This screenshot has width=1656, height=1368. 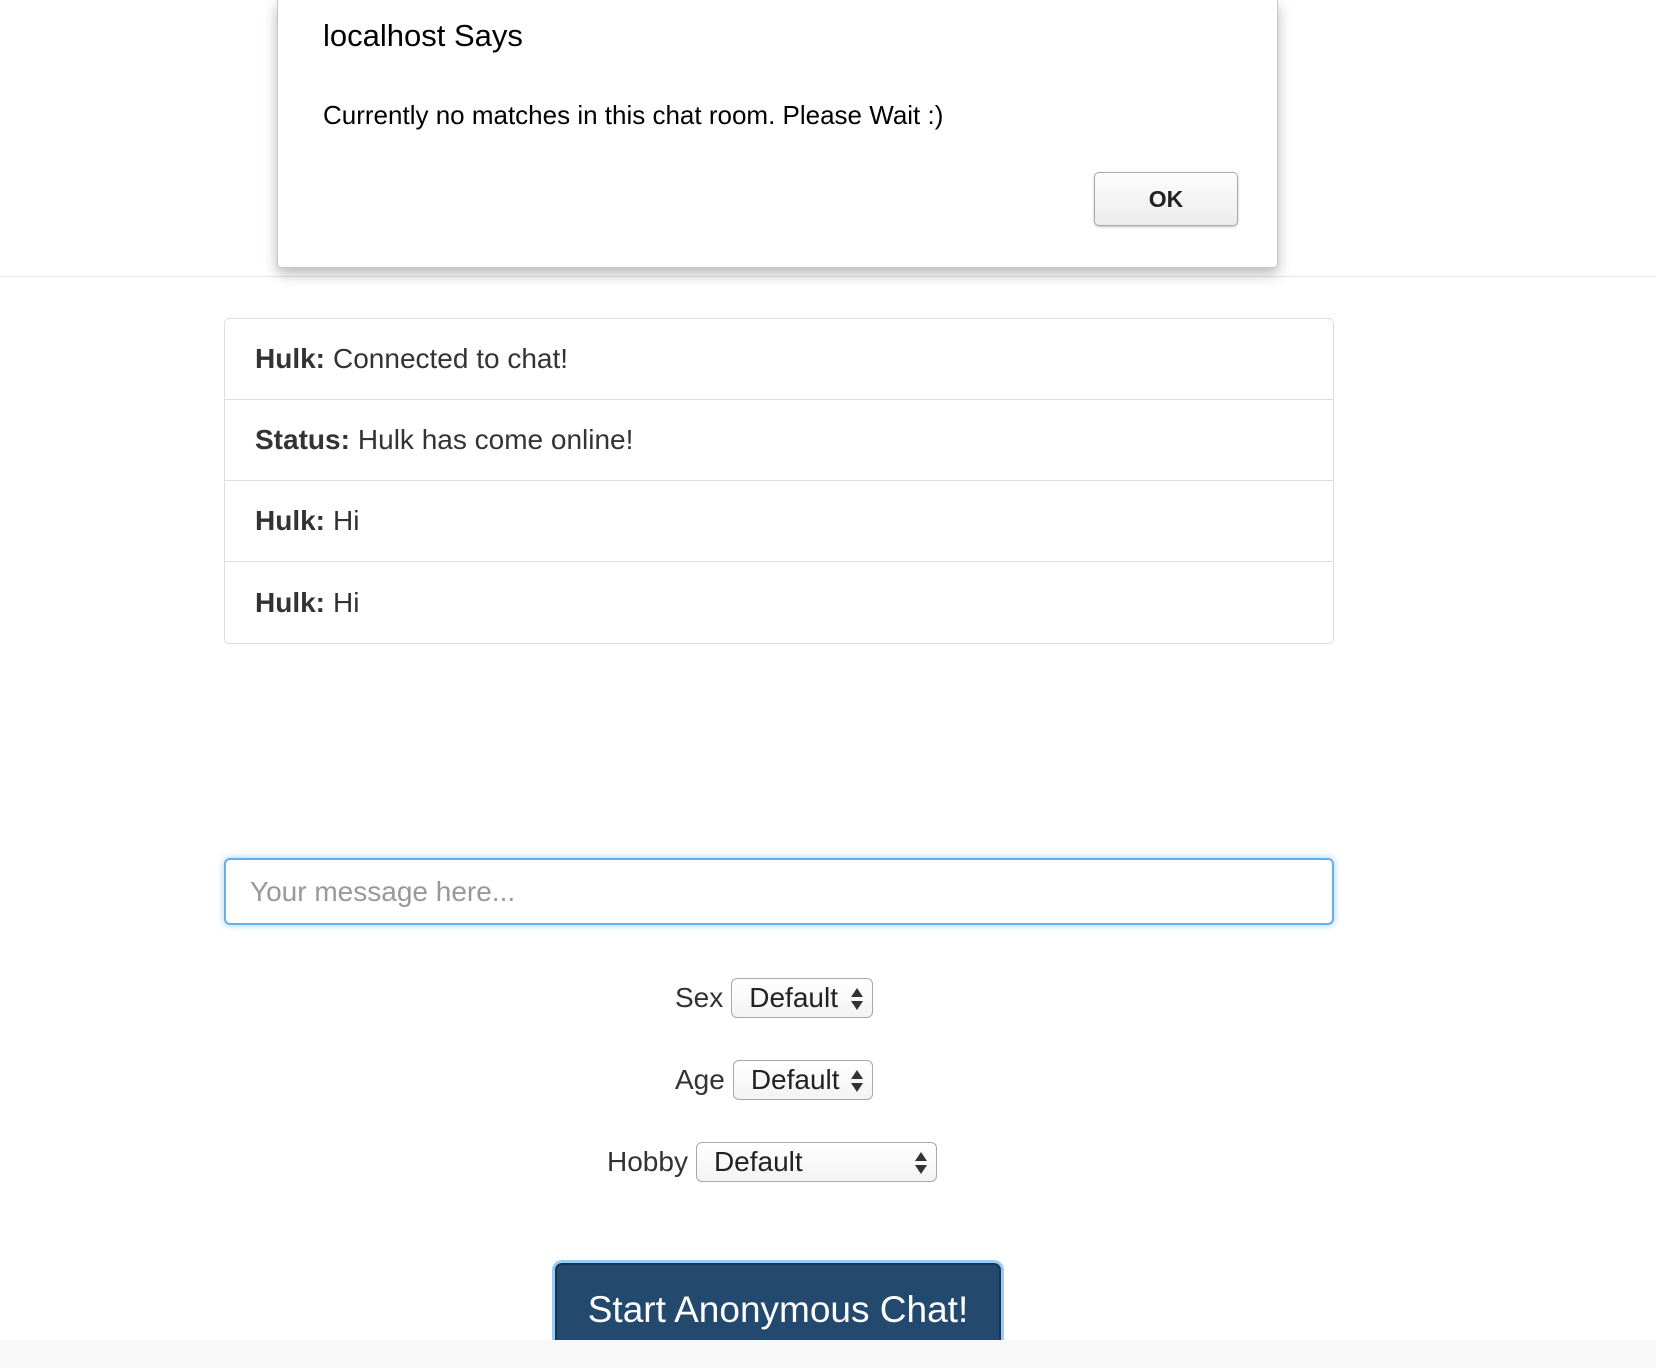 What do you see at coordinates (828, 276) in the screenshot?
I see `navbar-divider` at bounding box center [828, 276].